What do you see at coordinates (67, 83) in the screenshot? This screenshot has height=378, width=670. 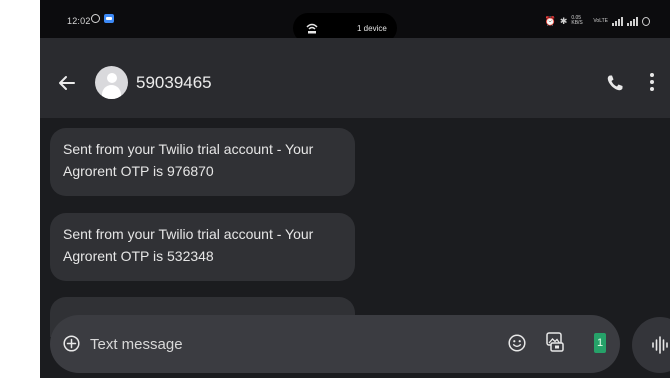 I see `arrow-left-icon` at bounding box center [67, 83].